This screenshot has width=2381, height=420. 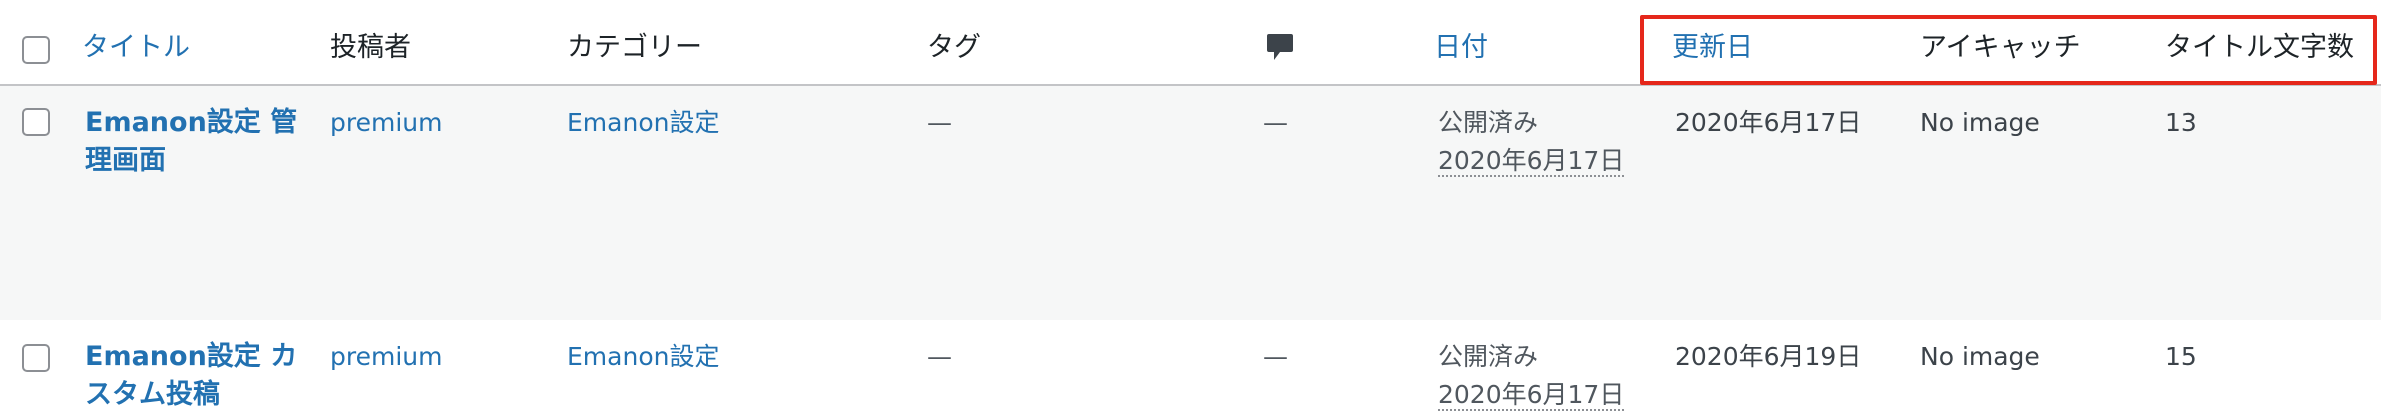 I want to click on column-header-author: 投稿者, so click(x=370, y=47).